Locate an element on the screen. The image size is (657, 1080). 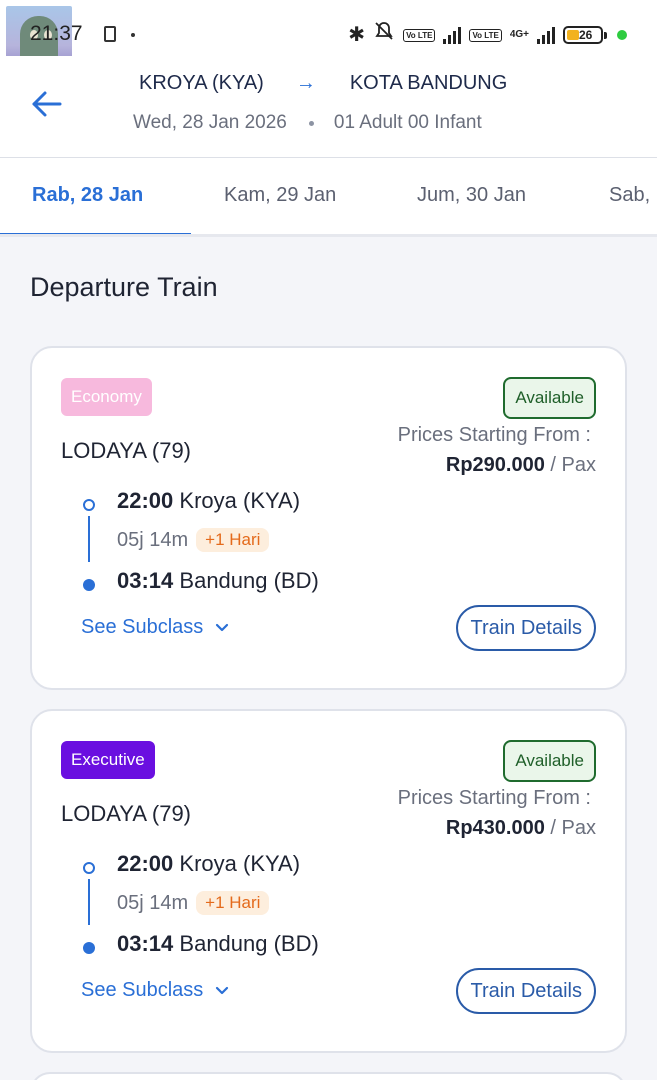
tab-date-4: Sab, is located at coordinates (629, 195).